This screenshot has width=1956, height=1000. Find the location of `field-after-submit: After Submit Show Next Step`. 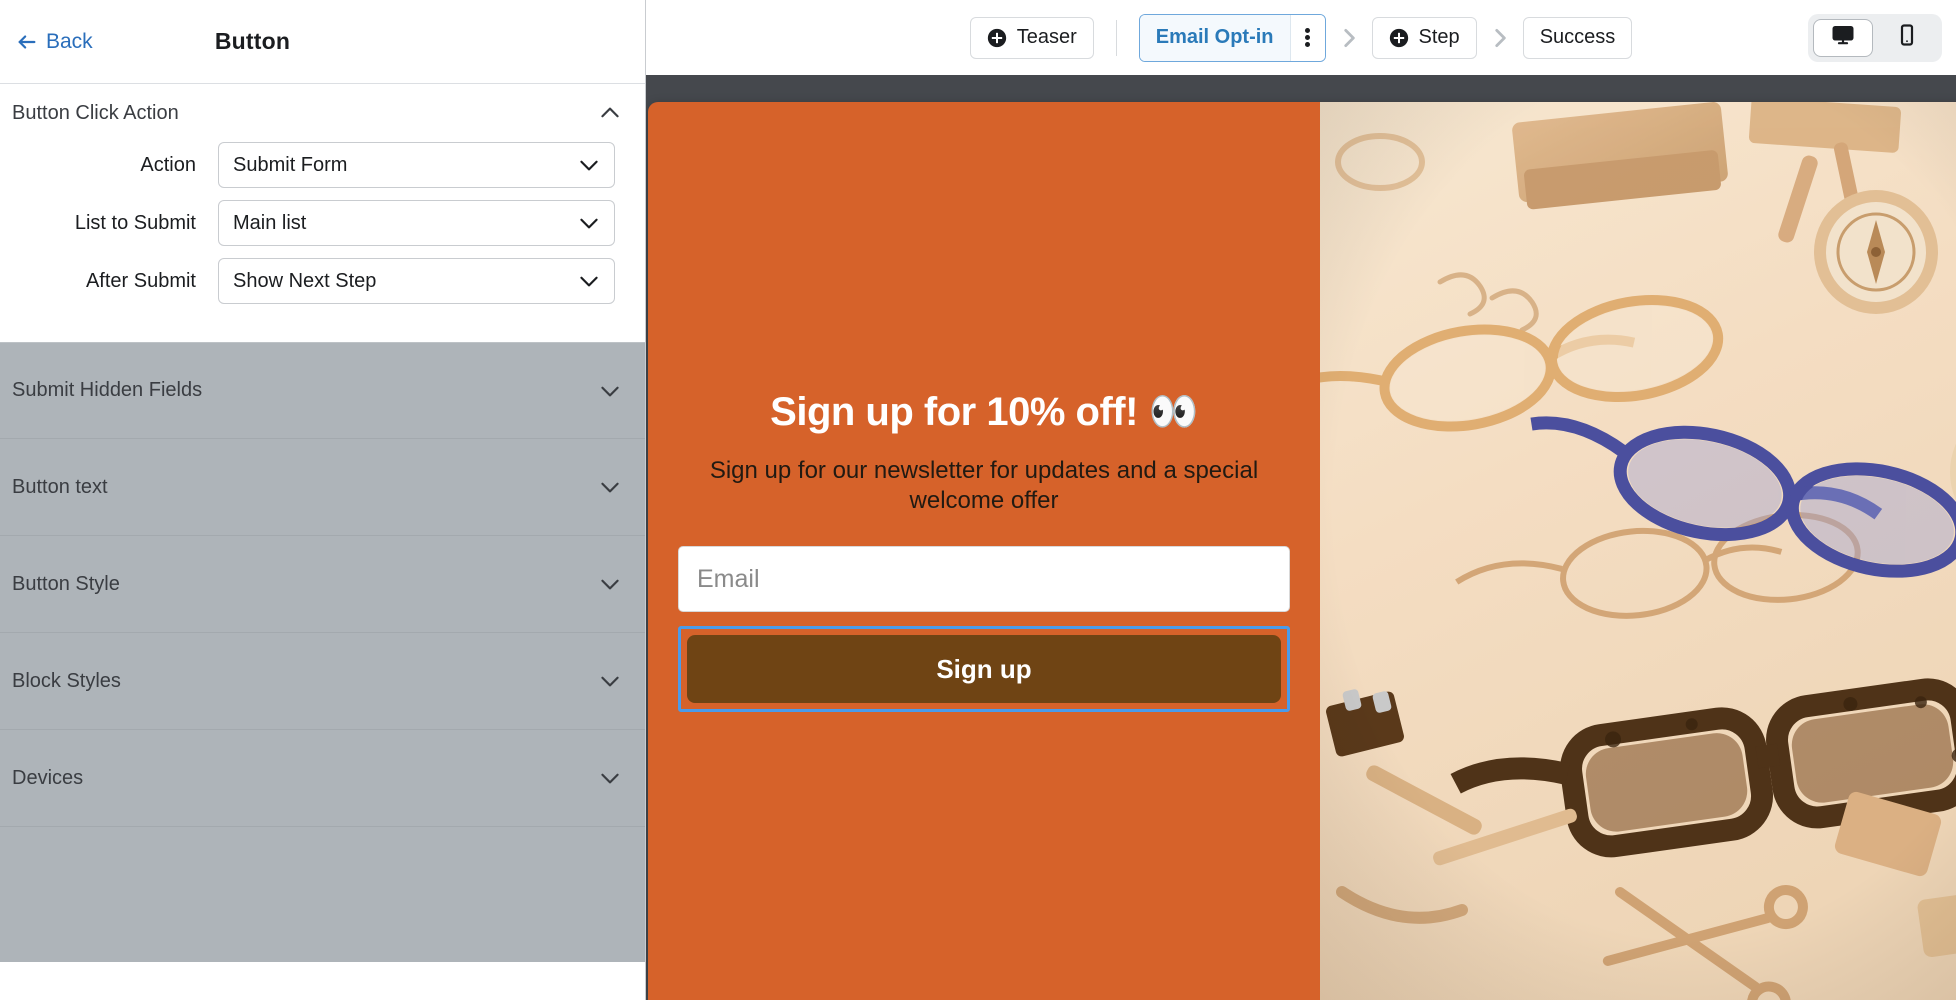

field-after-submit: After Submit Show Next Step is located at coordinates (322, 281).